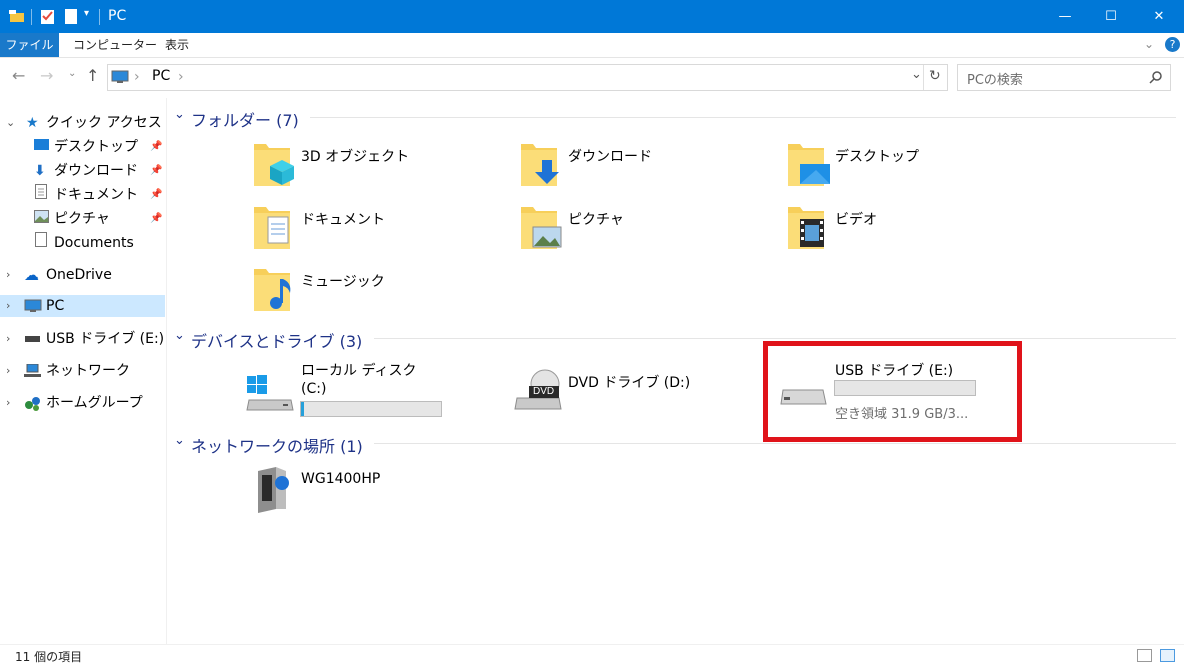  Describe the element at coordinates (355, 157) in the screenshot. I see `folder-label: 3D オブジェクト` at that location.